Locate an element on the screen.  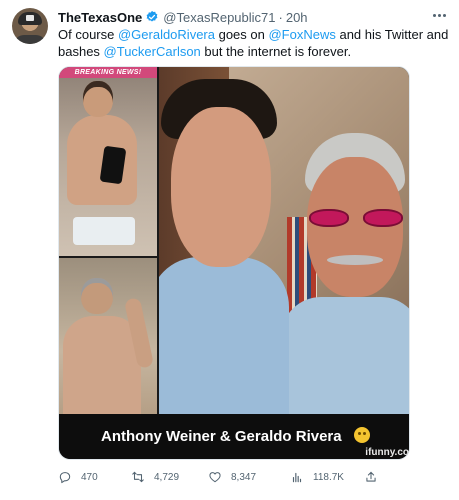
more-icon is located at coordinates (439, 15).